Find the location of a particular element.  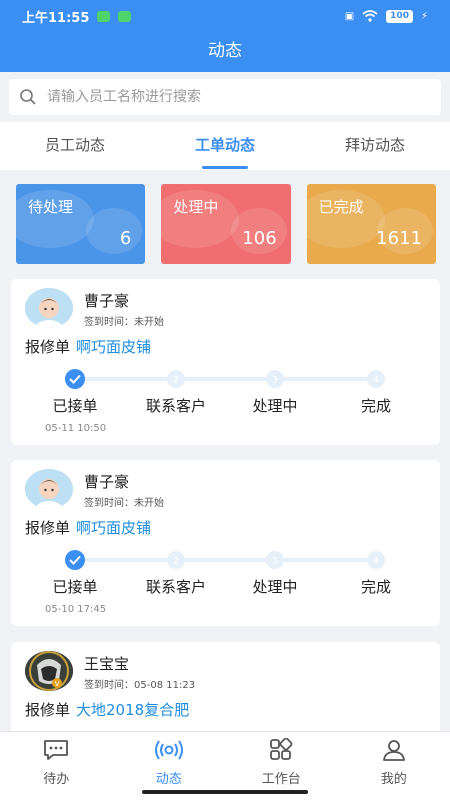

nav-todo: 待办 is located at coordinates (56, 766).